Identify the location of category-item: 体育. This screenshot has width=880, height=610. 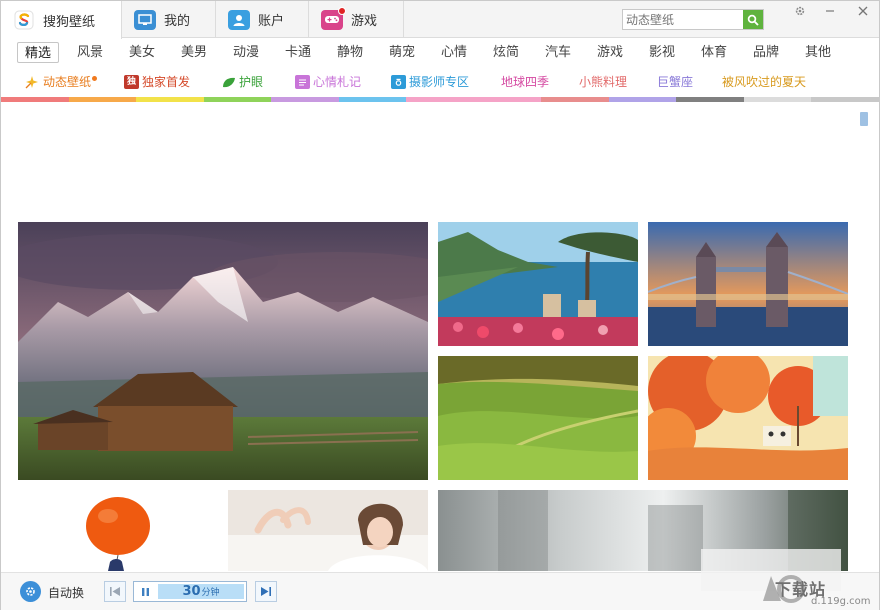
(714, 52).